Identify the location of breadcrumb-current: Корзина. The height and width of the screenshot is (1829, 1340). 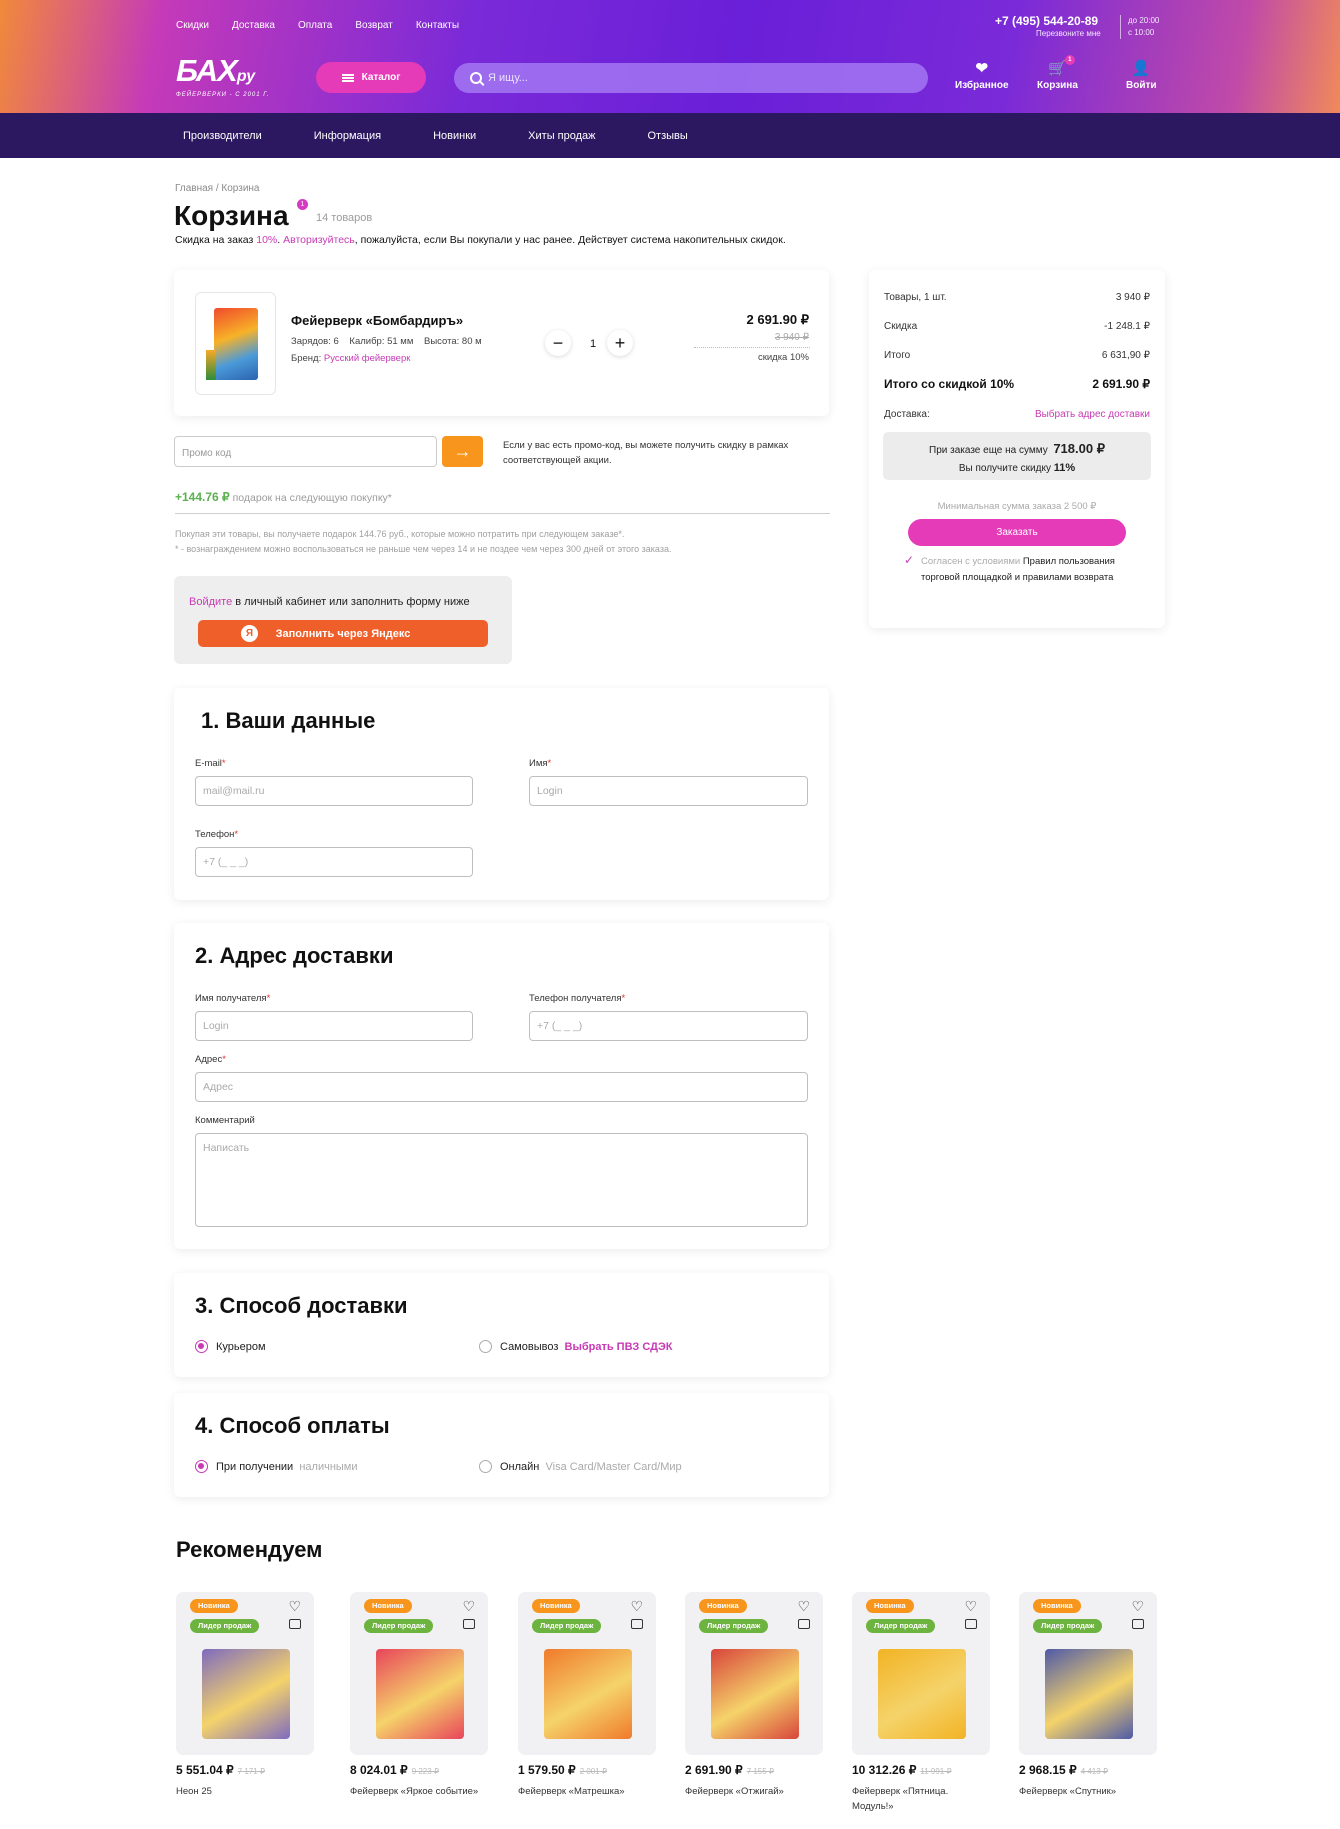
(240, 188).